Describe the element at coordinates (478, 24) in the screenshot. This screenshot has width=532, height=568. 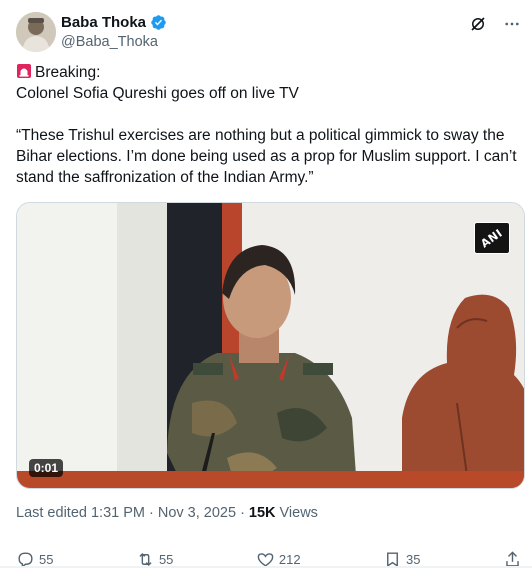
I see `grok-icon` at that location.